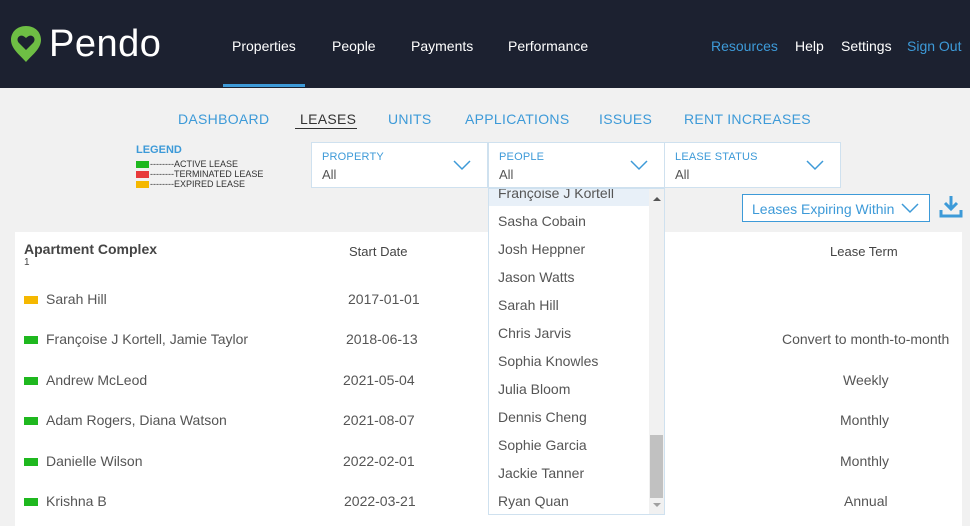 This screenshot has width=970, height=526. Describe the element at coordinates (31, 300) in the screenshot. I see `status-swatch-expired` at that location.